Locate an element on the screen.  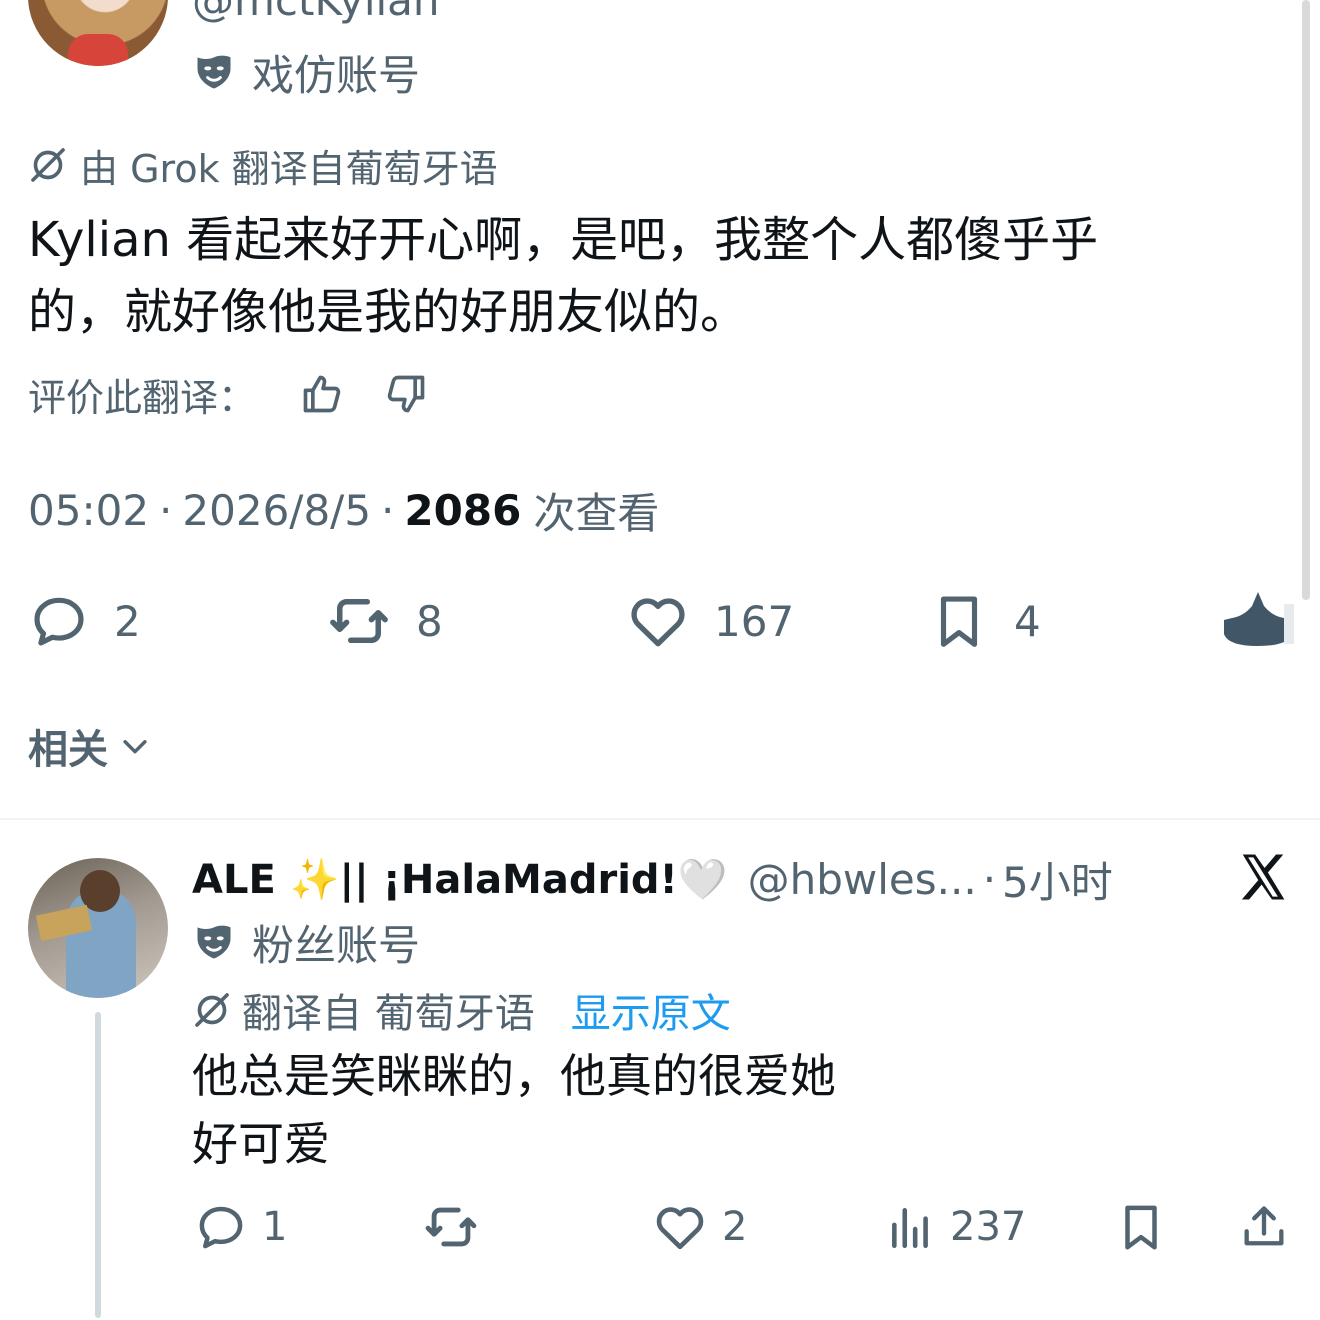
show-original-link: 显示原文 is located at coordinates (651, 1010).